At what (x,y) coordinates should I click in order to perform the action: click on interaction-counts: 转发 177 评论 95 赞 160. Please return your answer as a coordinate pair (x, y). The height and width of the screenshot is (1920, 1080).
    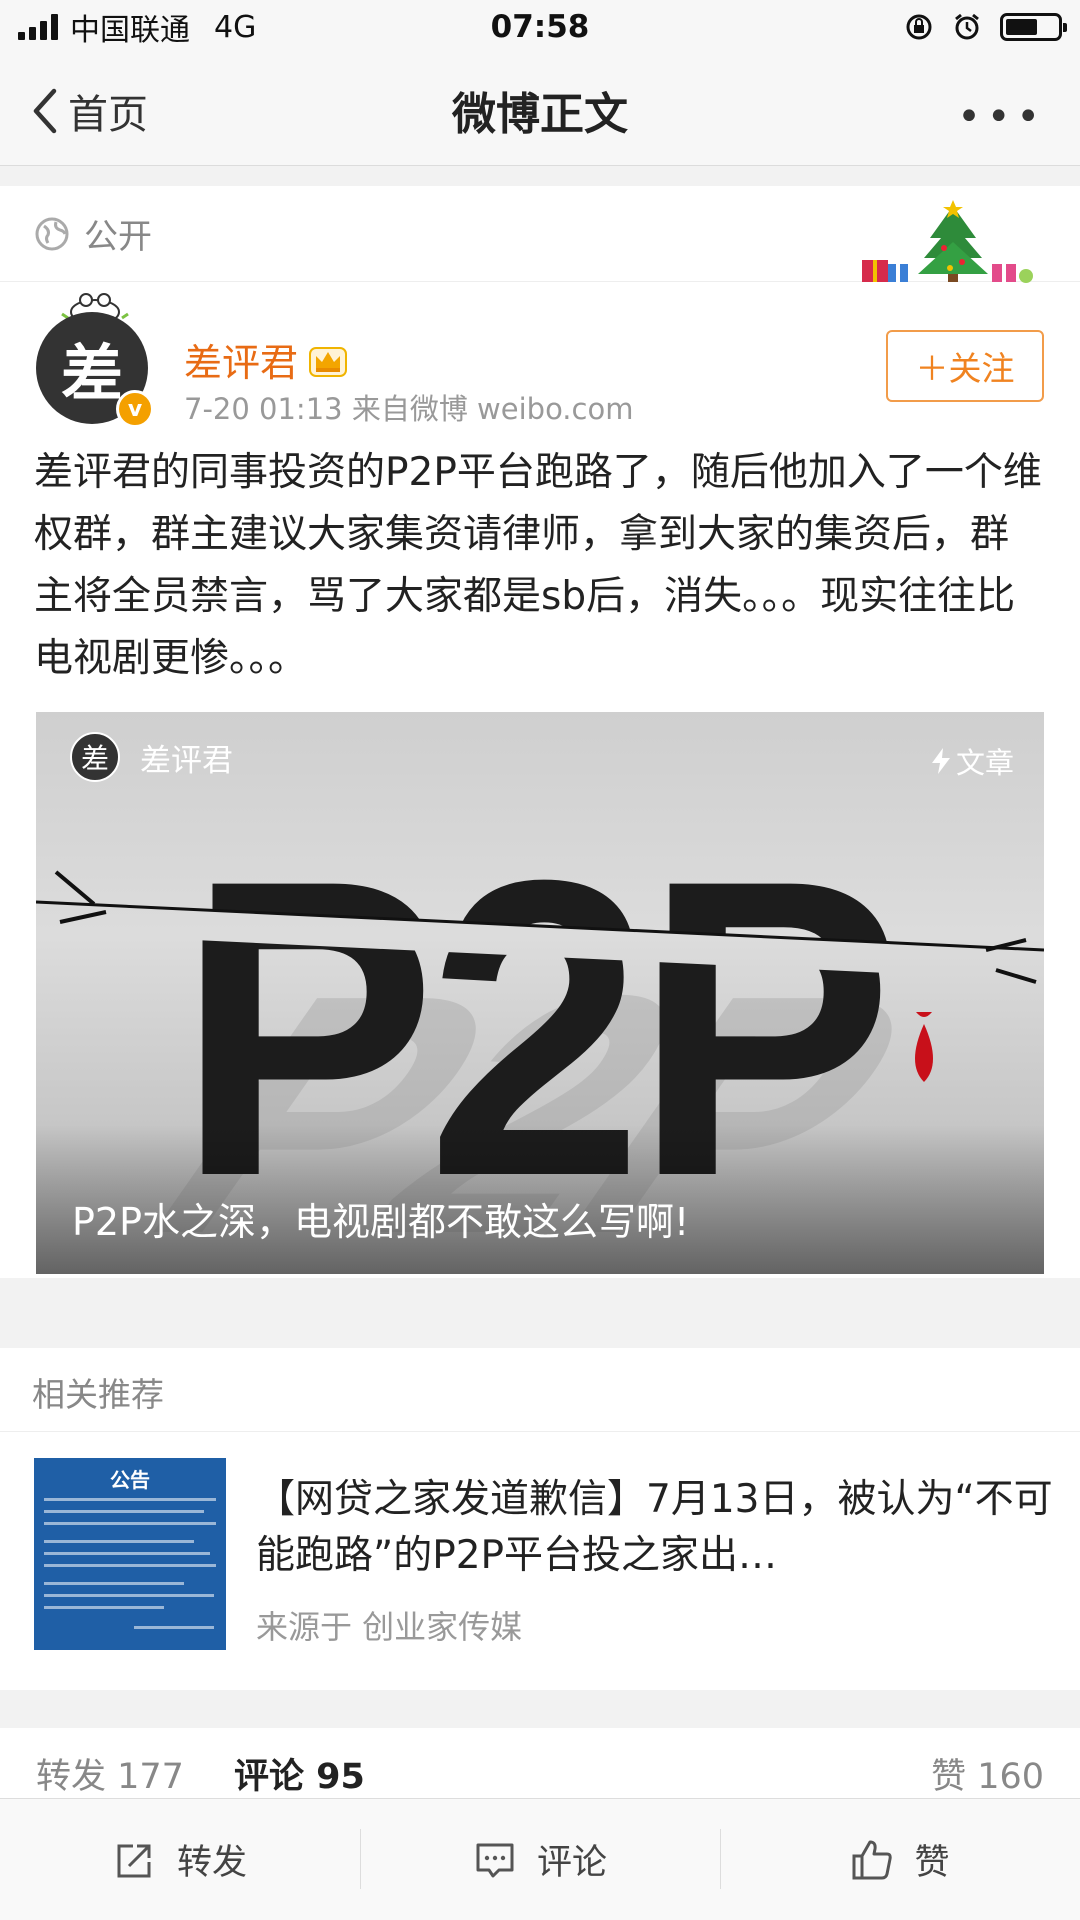
    Looking at the image, I should click on (540, 1763).